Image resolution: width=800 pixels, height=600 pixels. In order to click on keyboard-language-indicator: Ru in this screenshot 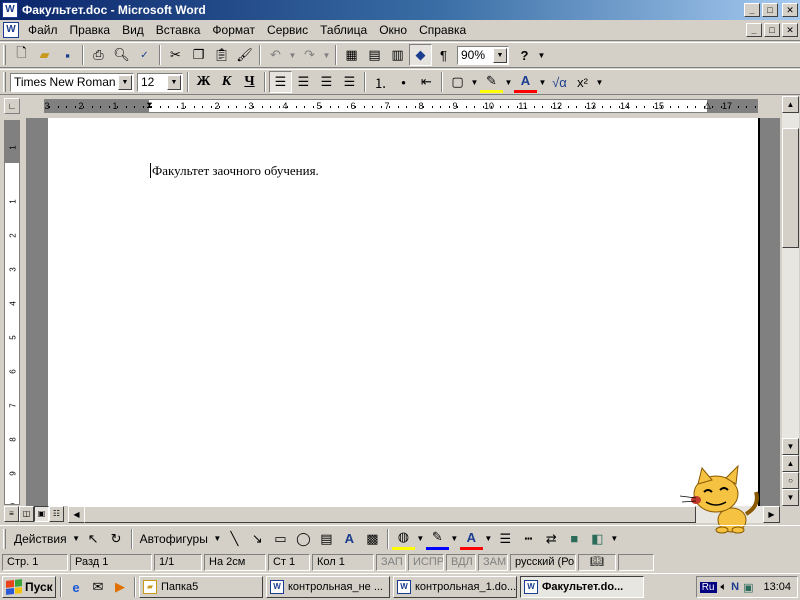, I will do `click(708, 587)`.